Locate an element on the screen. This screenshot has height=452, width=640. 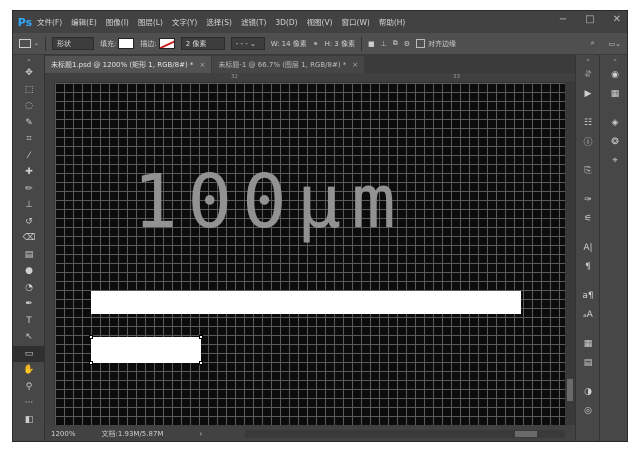
blur-tool-icon: ● is located at coordinates (29, 271).